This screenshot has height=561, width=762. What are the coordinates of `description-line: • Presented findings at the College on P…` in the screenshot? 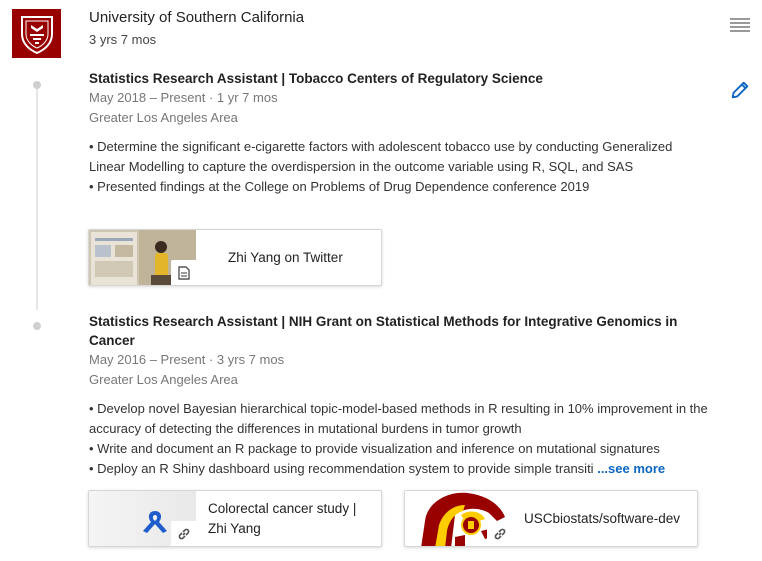 It's located at (339, 186).